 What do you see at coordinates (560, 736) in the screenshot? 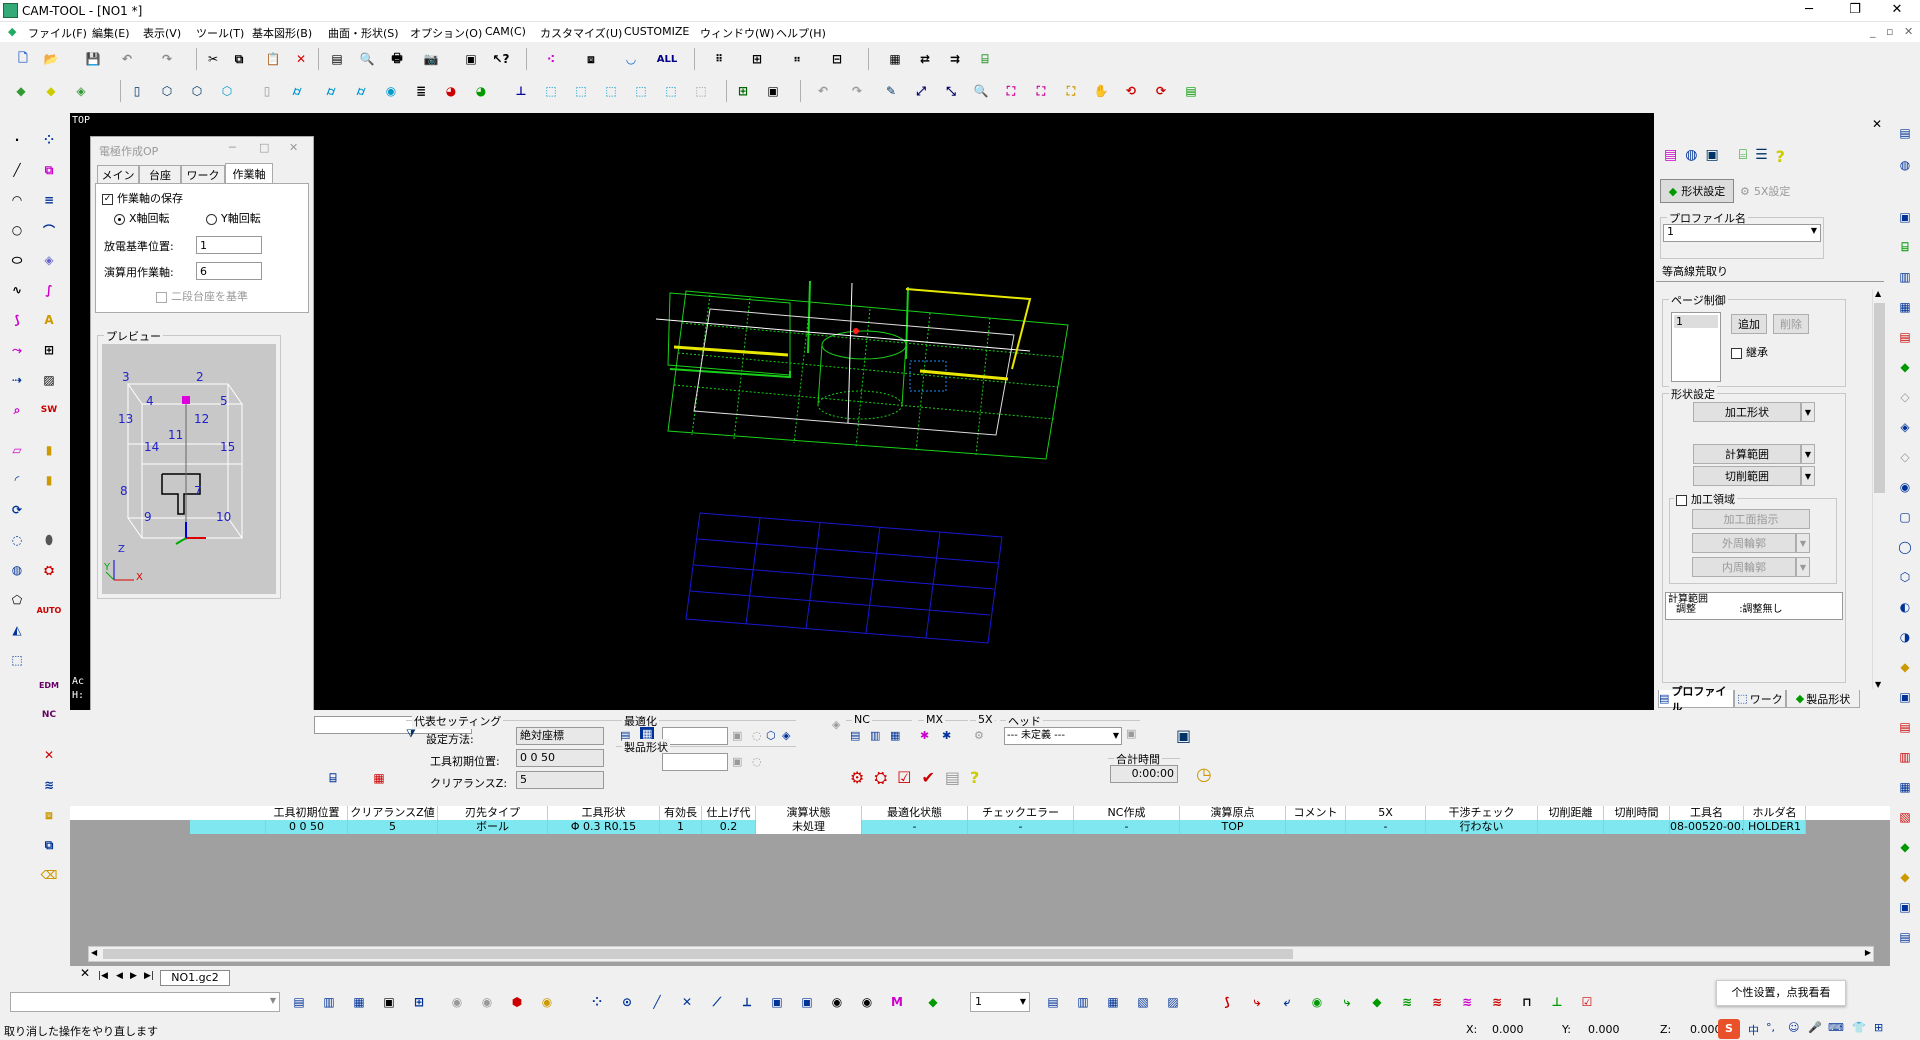
I see `set-method-value: 絶対座標` at bounding box center [560, 736].